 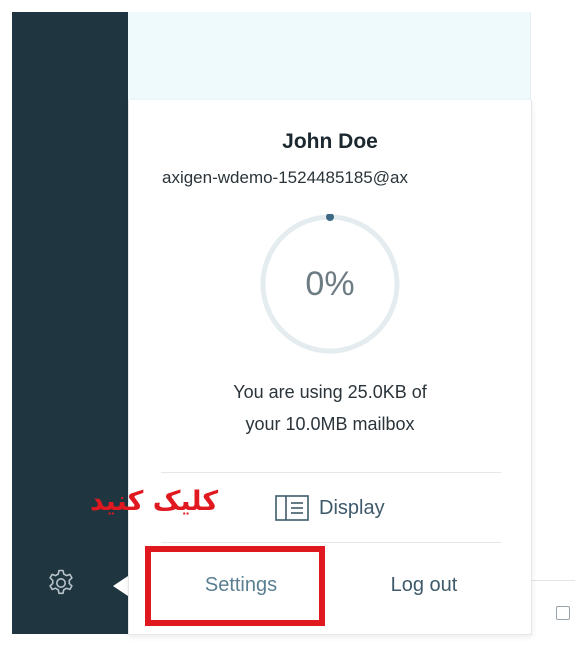 I want to click on user-name: John Doe, so click(x=330, y=141).